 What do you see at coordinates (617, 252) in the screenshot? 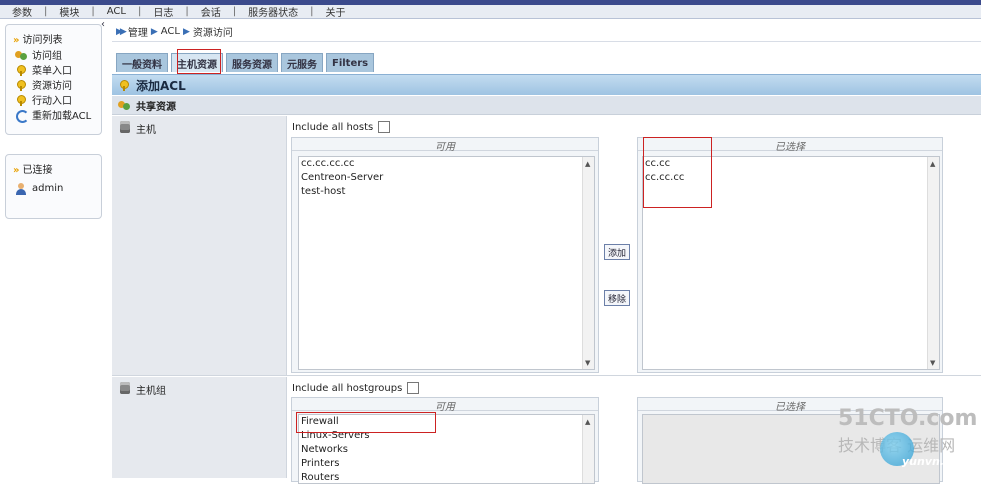
I see `add-button: 添加` at bounding box center [617, 252].